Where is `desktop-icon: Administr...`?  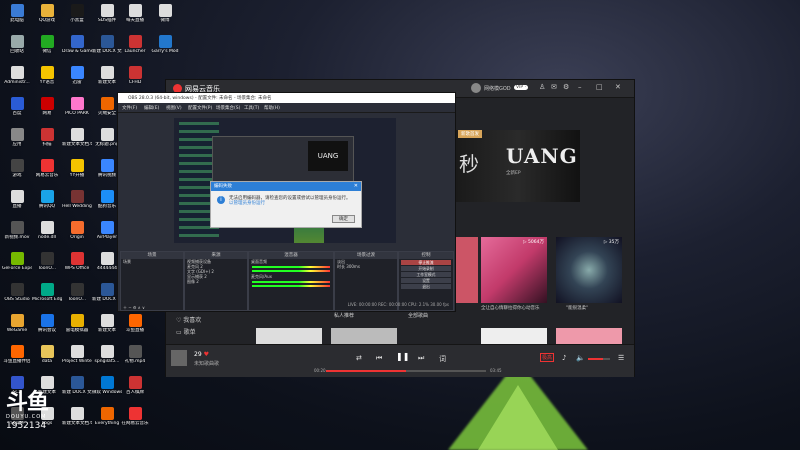
desktop-icon: Administr... is located at coordinates (17, 75).